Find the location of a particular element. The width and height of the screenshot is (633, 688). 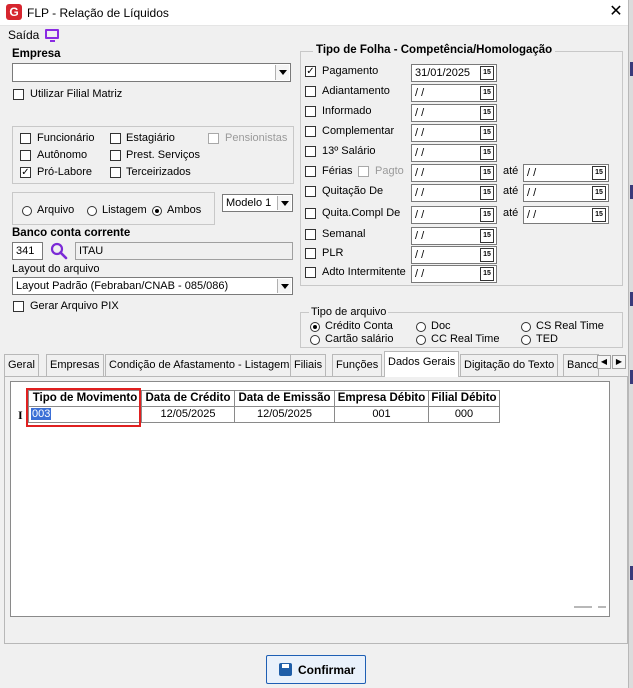

funcionario-checkbox is located at coordinates (25, 138).